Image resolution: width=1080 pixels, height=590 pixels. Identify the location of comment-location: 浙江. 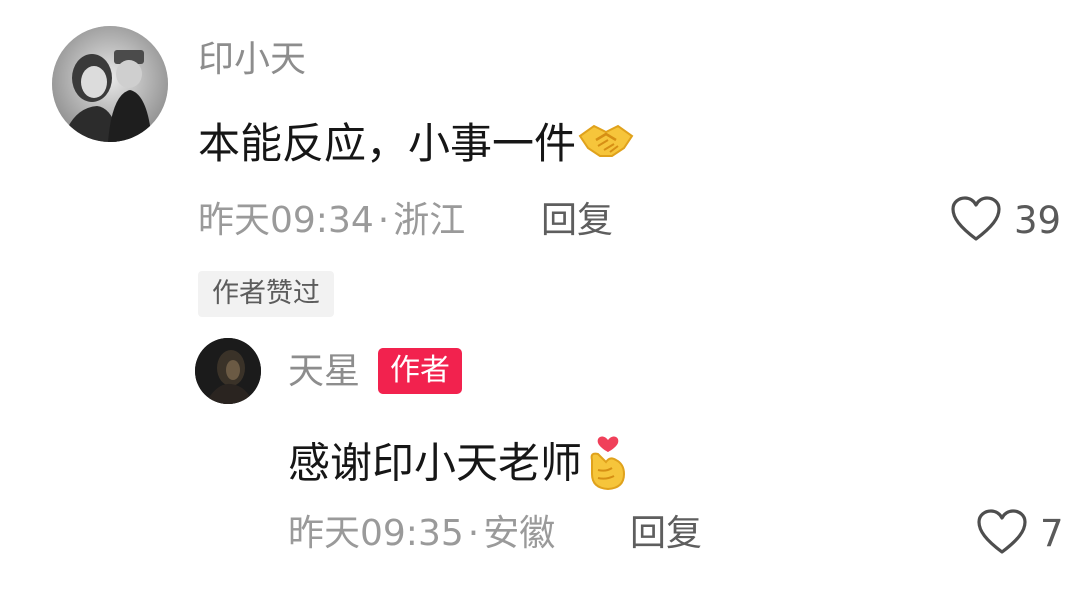
(429, 220).